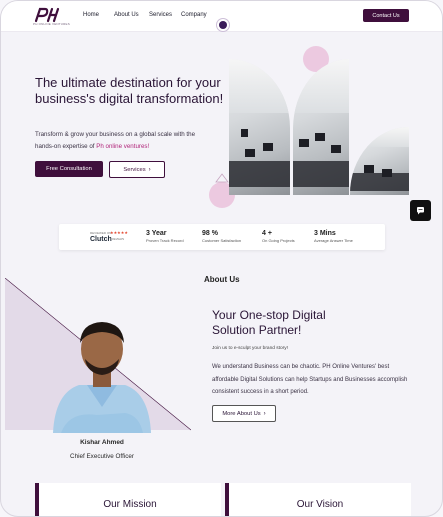 This screenshot has width=443, height=517. I want to click on brand-logo, so click(47, 15).